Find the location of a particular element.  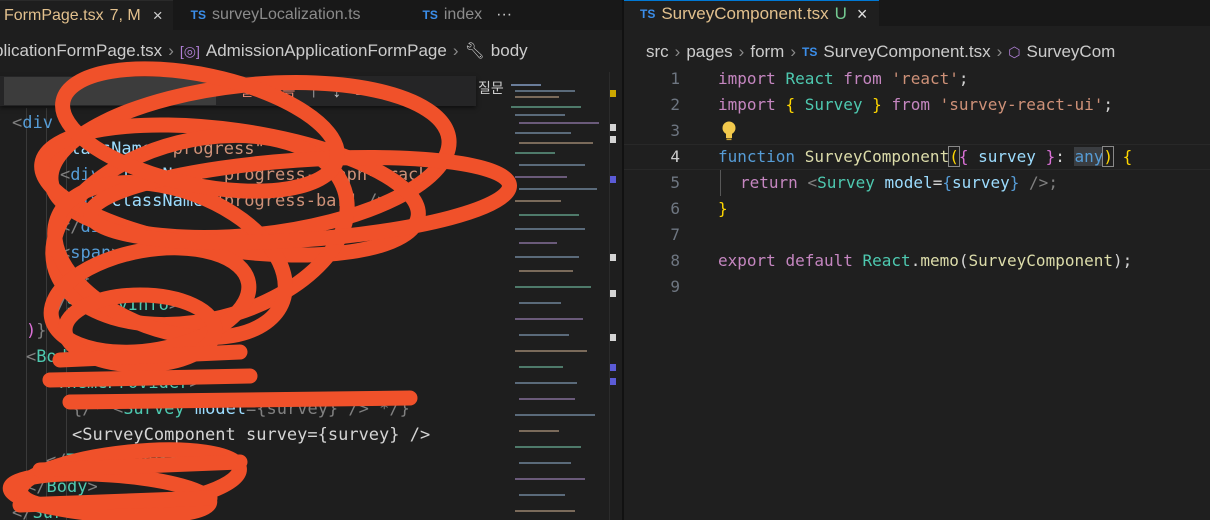

line-number: 8 is located at coordinates (675, 260).